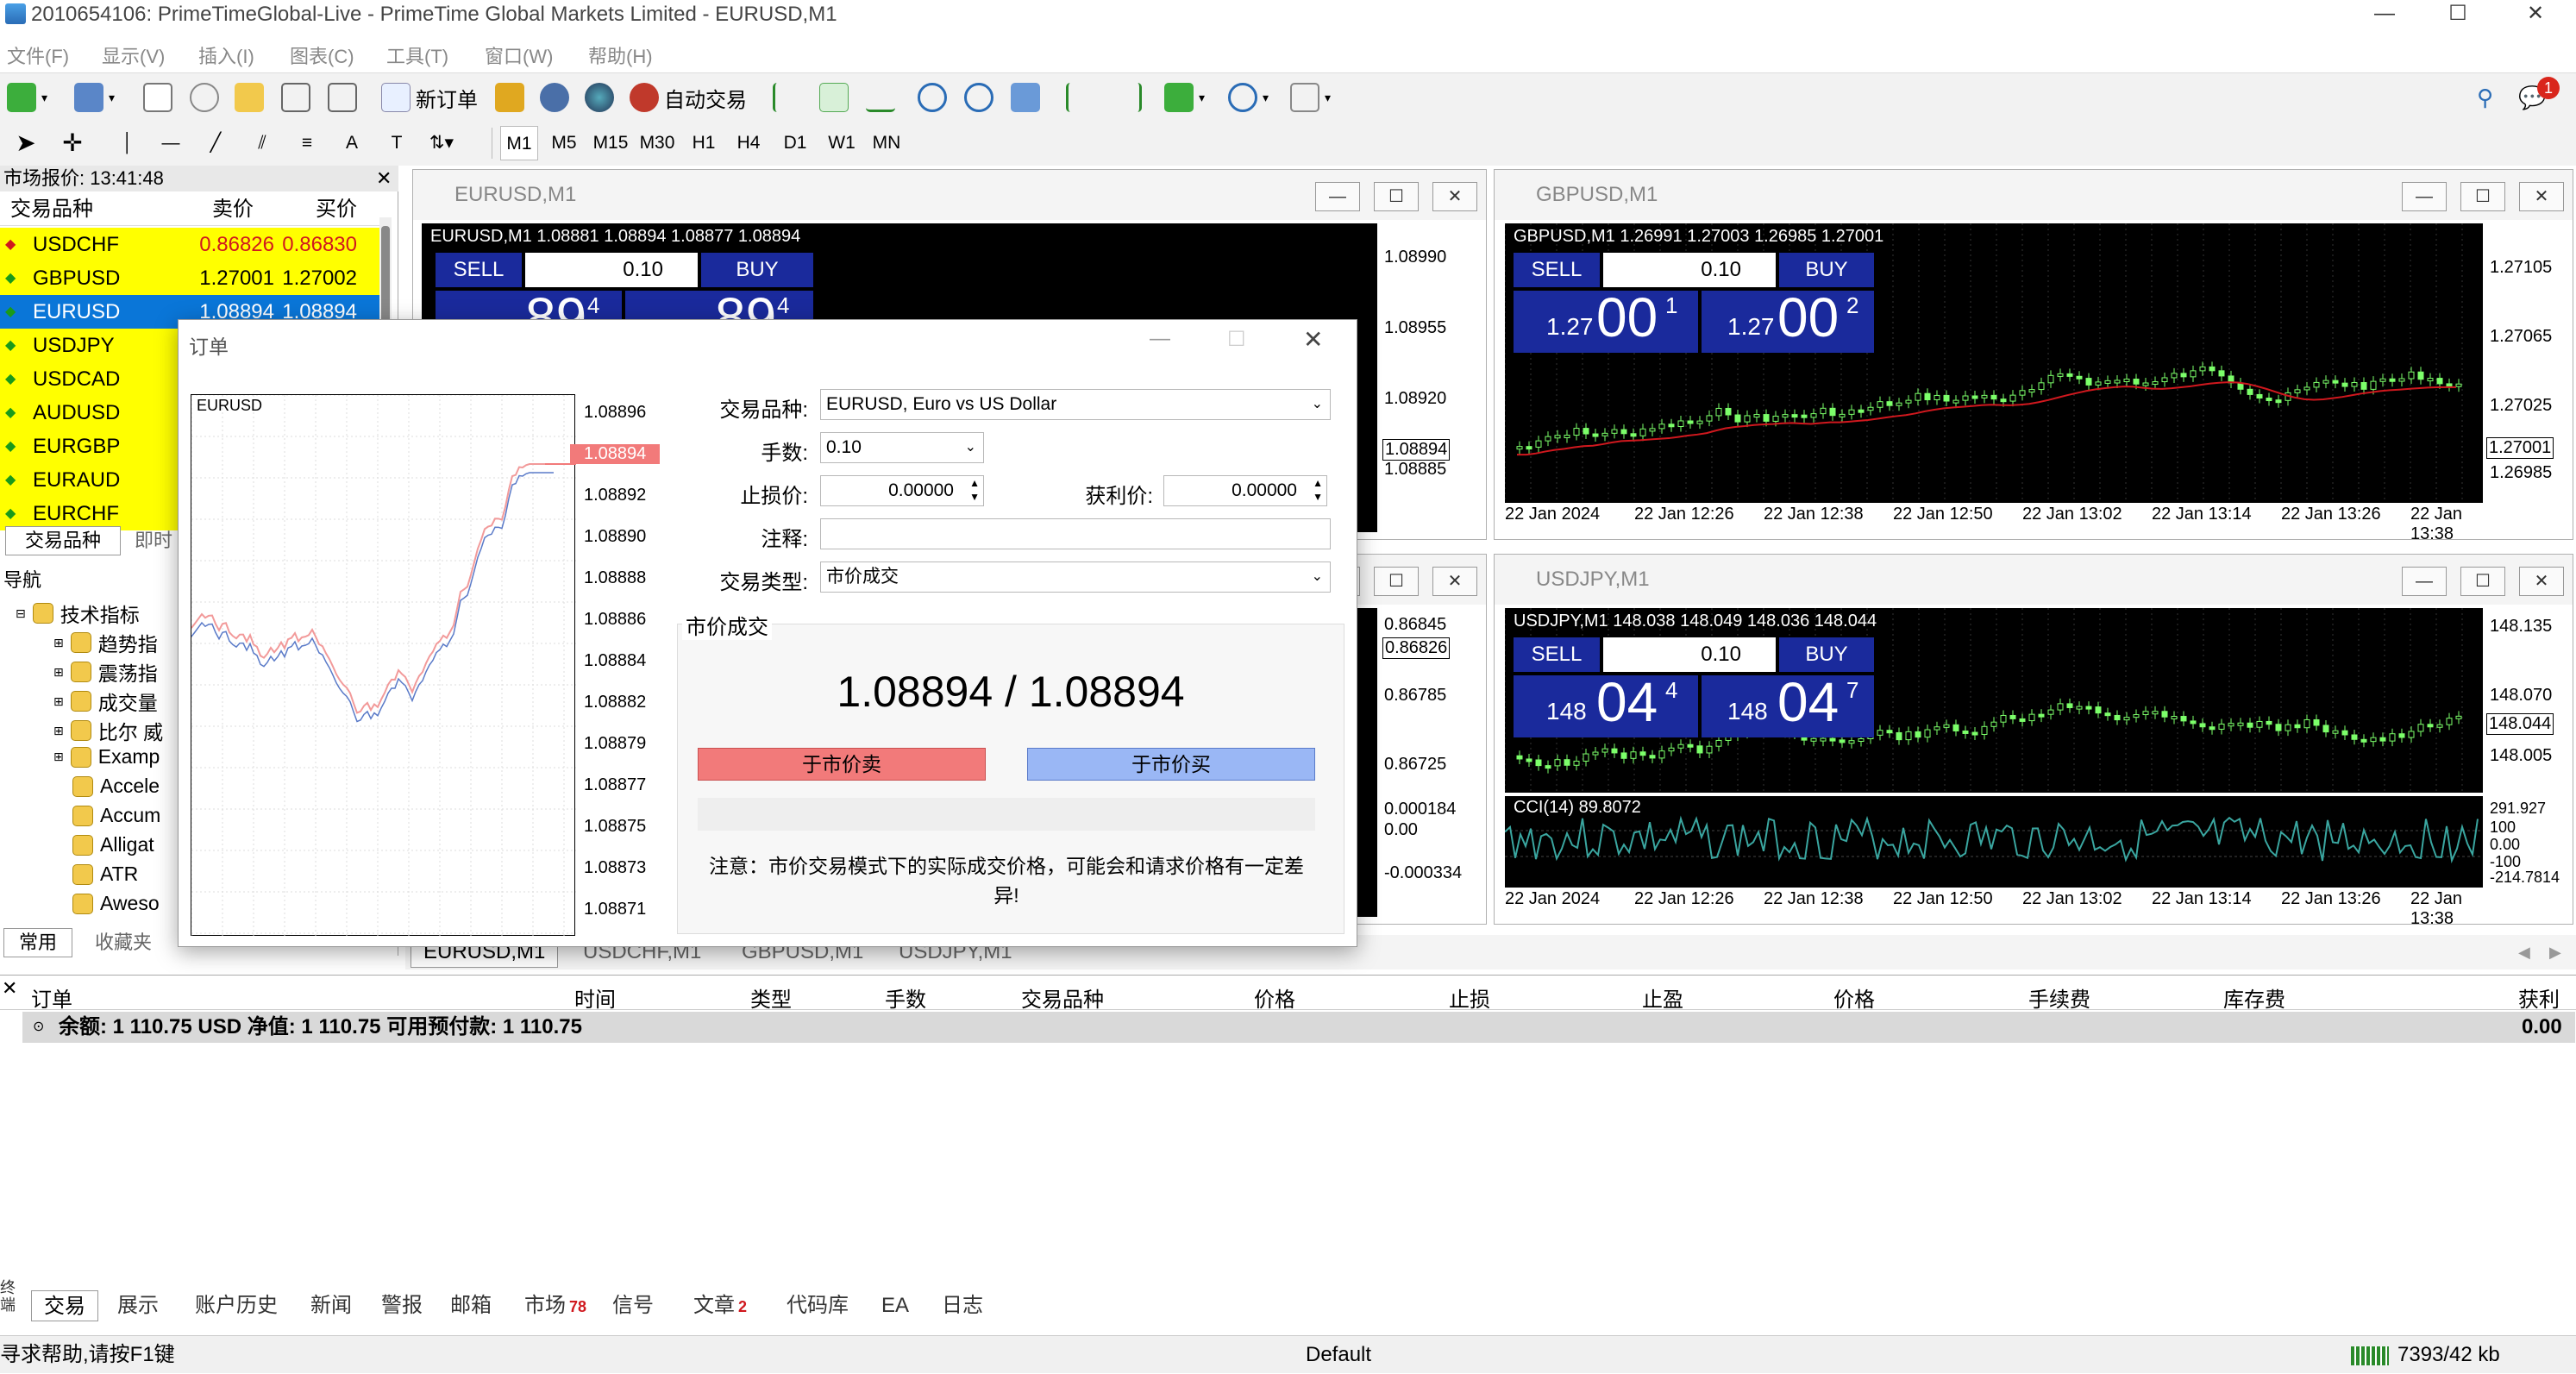 Image resolution: width=2576 pixels, height=1374 pixels. Describe the element at coordinates (771, 998) in the screenshot. I see `col-type: 类型` at that location.